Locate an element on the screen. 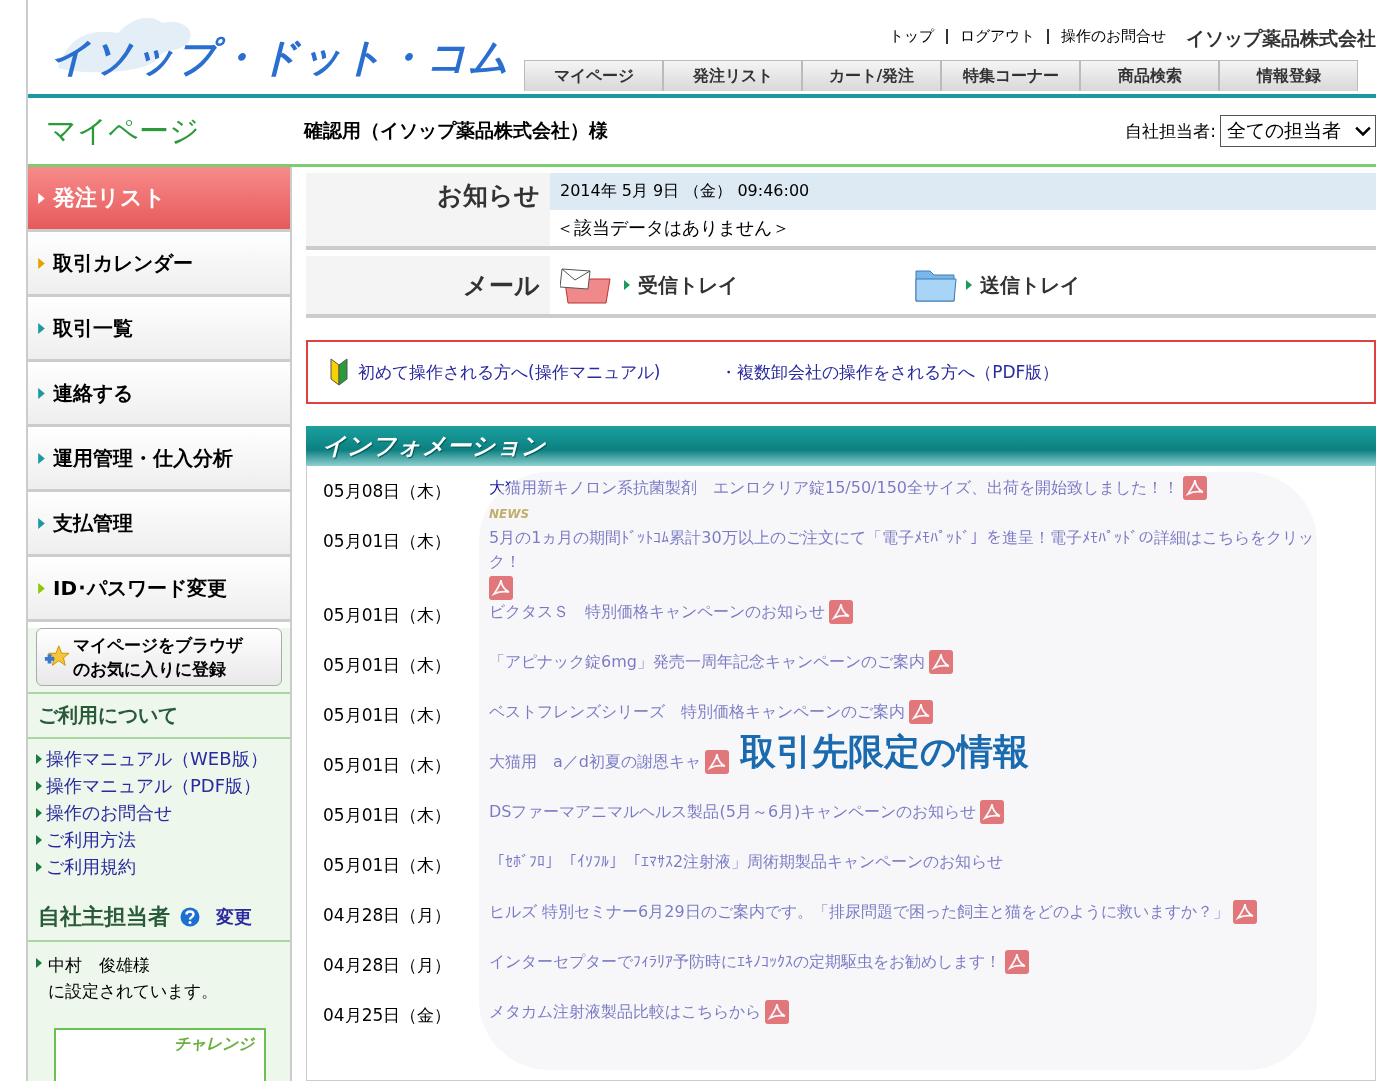 This screenshot has width=1398, height=1081. sidebar-label: 取引カレンダー is located at coordinates (123, 263).